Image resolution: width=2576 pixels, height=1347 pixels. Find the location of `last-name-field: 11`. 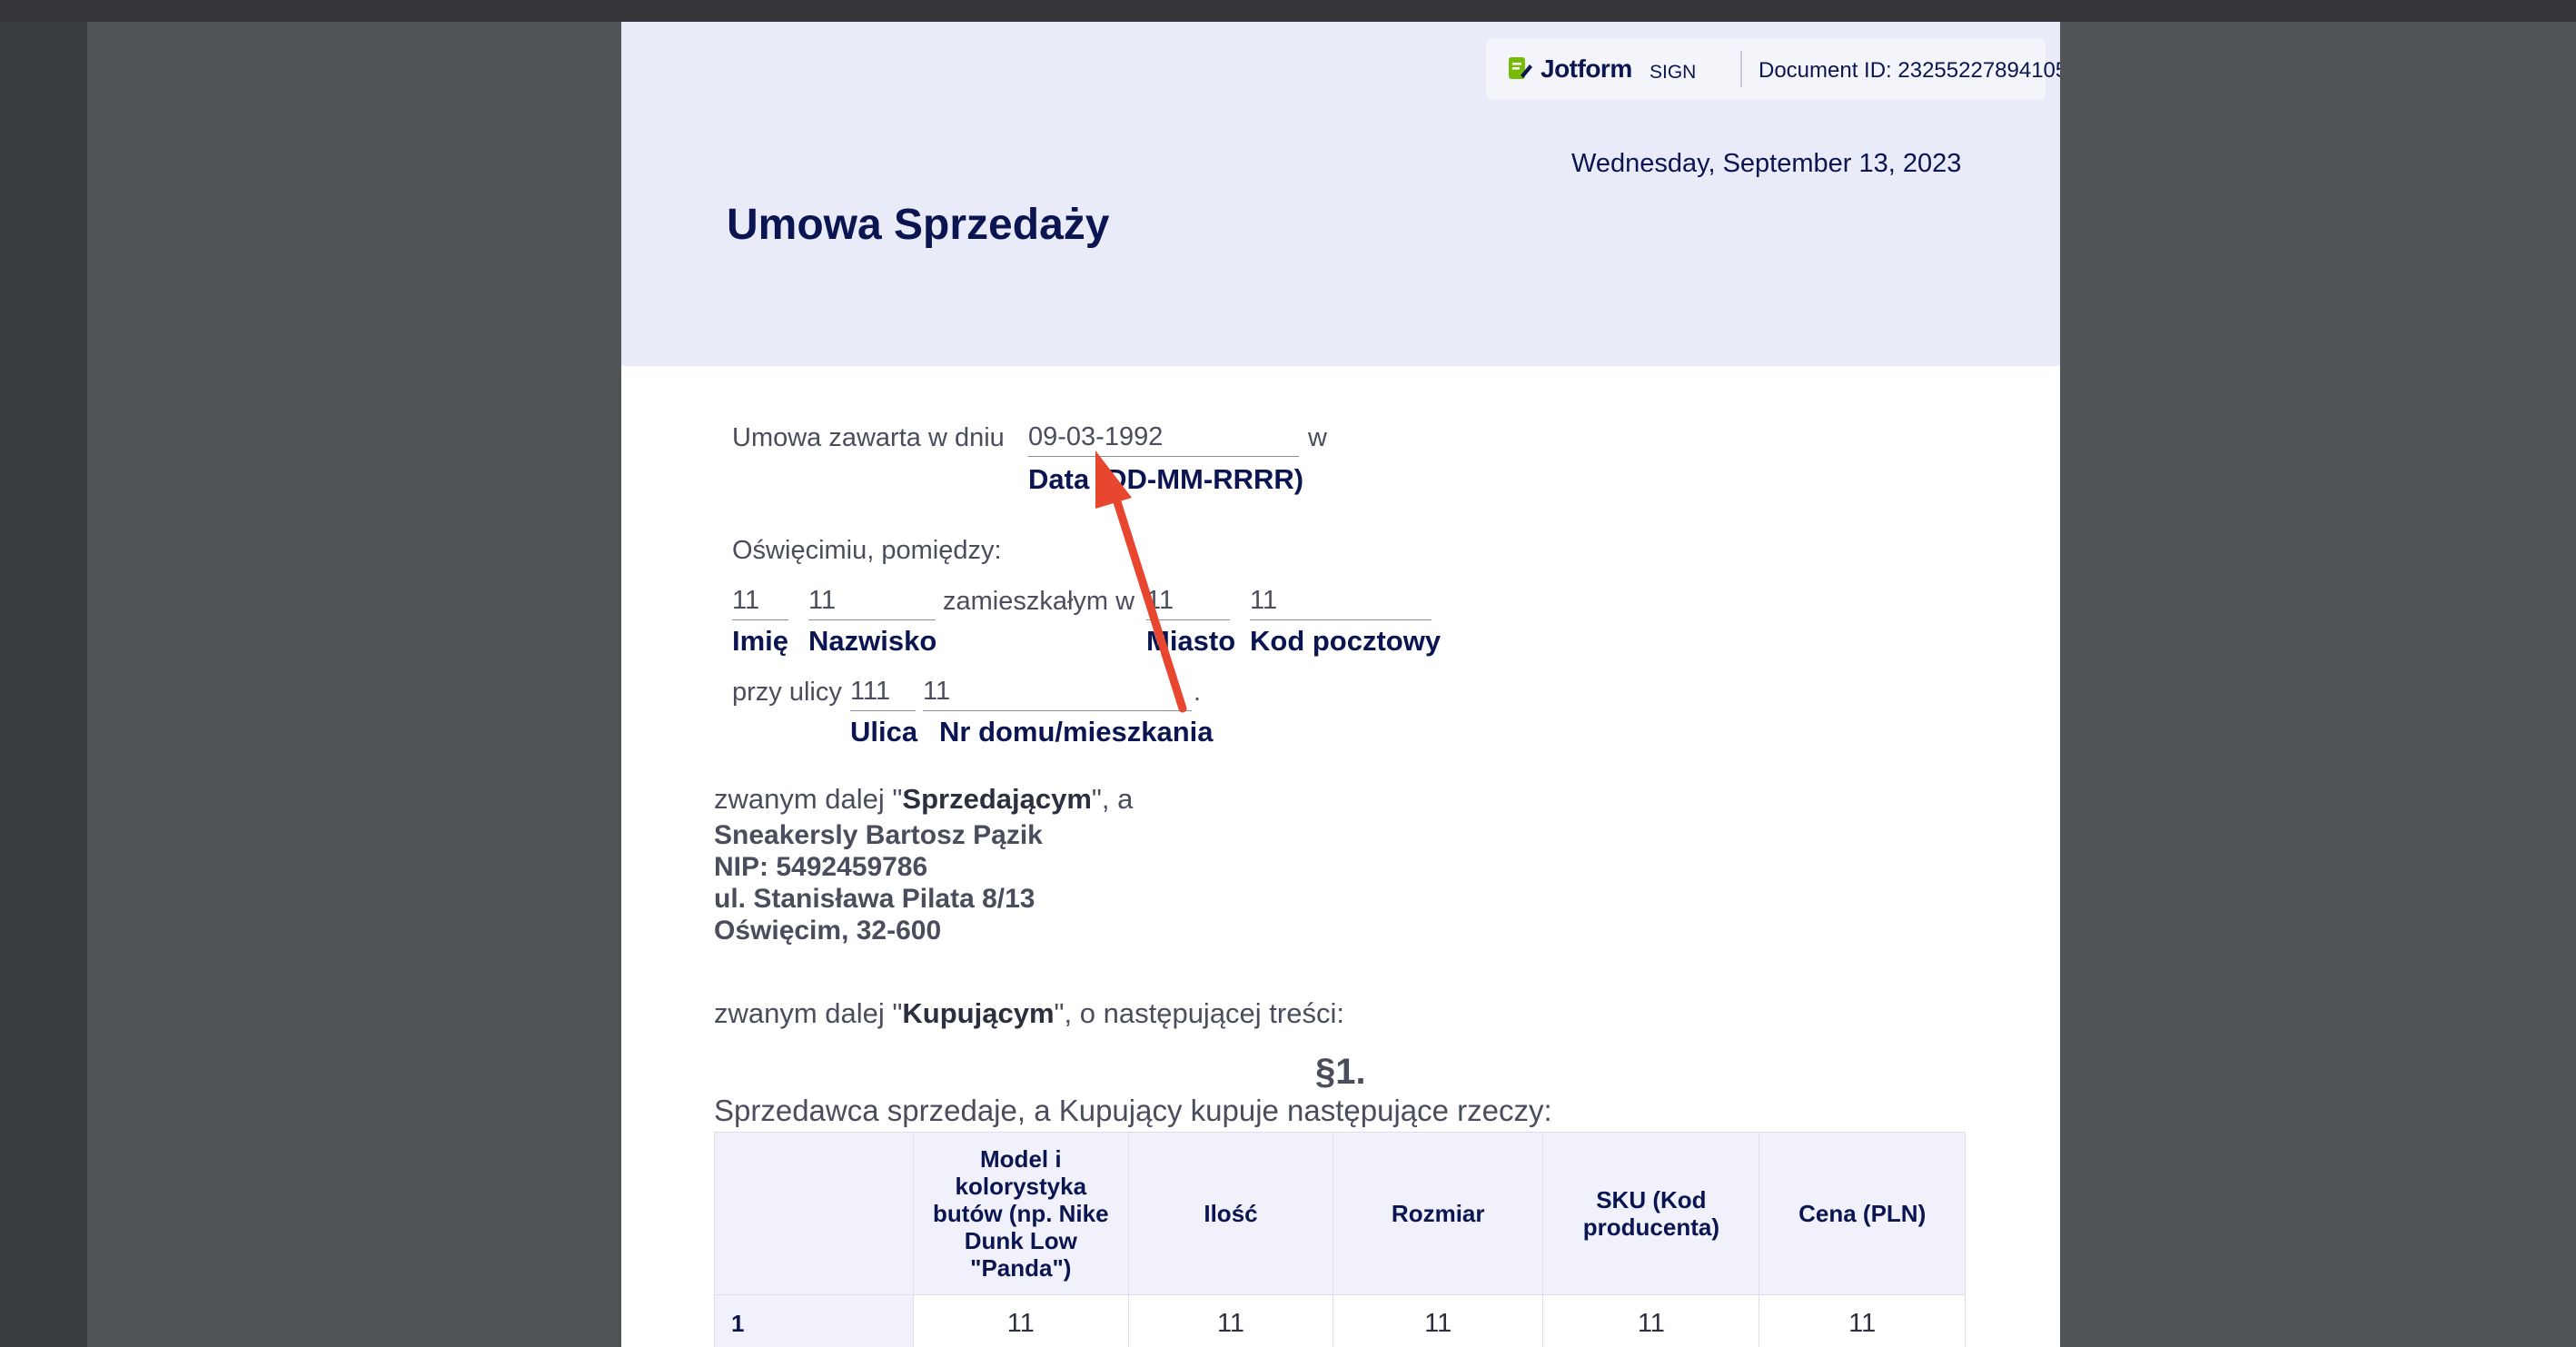

last-name-field: 11 is located at coordinates (872, 602).